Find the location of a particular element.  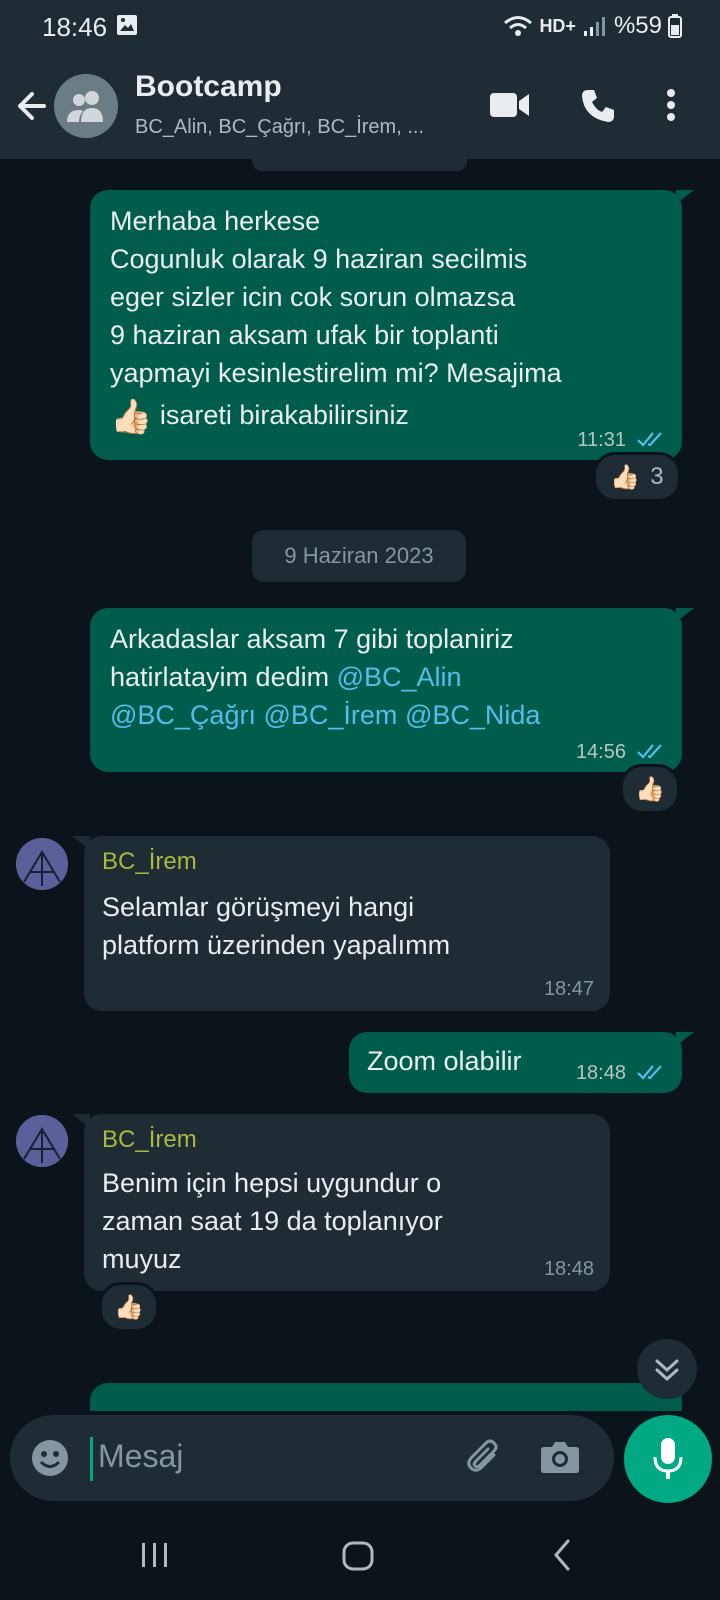

message-line: 9 haziran aksam ufak bir toplanti is located at coordinates (304, 335).